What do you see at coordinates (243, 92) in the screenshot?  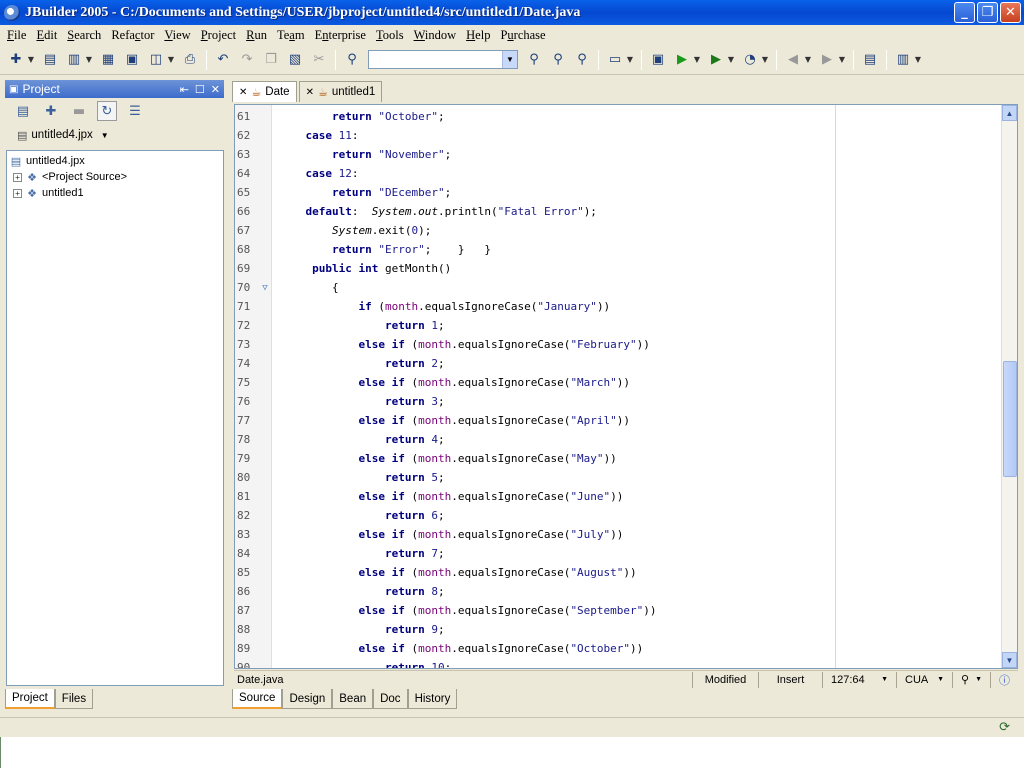 I see `close-tab-icon: ✕` at bounding box center [243, 92].